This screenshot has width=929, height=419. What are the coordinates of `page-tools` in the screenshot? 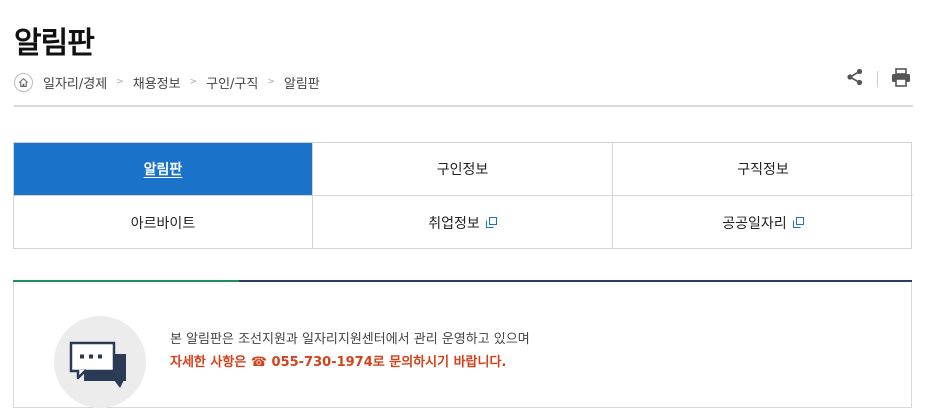 It's located at (878, 79).